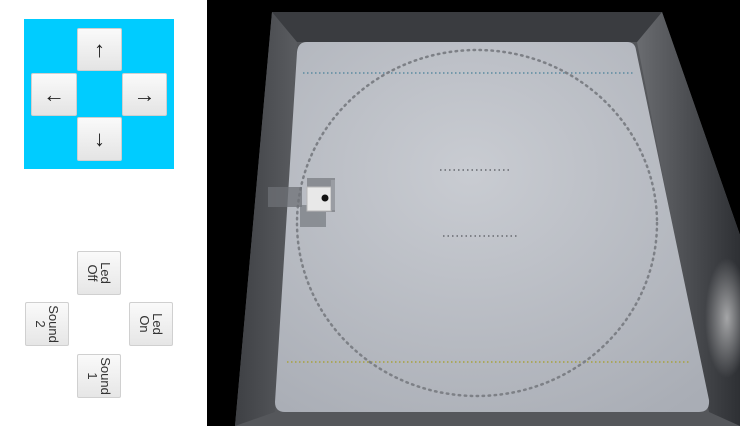 The width and height of the screenshot is (740, 426). Describe the element at coordinates (99, 139) in the screenshot. I see `down-arrow-button: ↓` at that location.